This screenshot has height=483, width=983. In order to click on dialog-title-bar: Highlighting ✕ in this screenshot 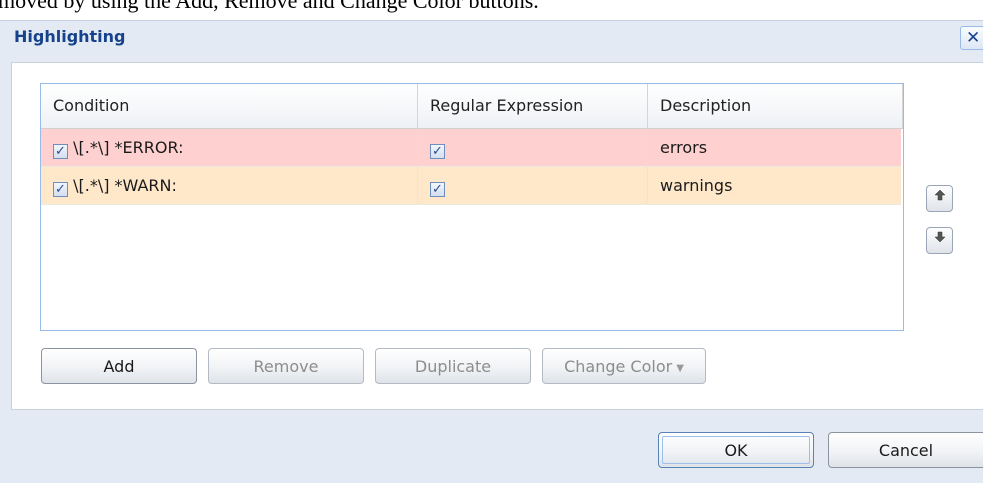, I will do `click(491, 40)`.